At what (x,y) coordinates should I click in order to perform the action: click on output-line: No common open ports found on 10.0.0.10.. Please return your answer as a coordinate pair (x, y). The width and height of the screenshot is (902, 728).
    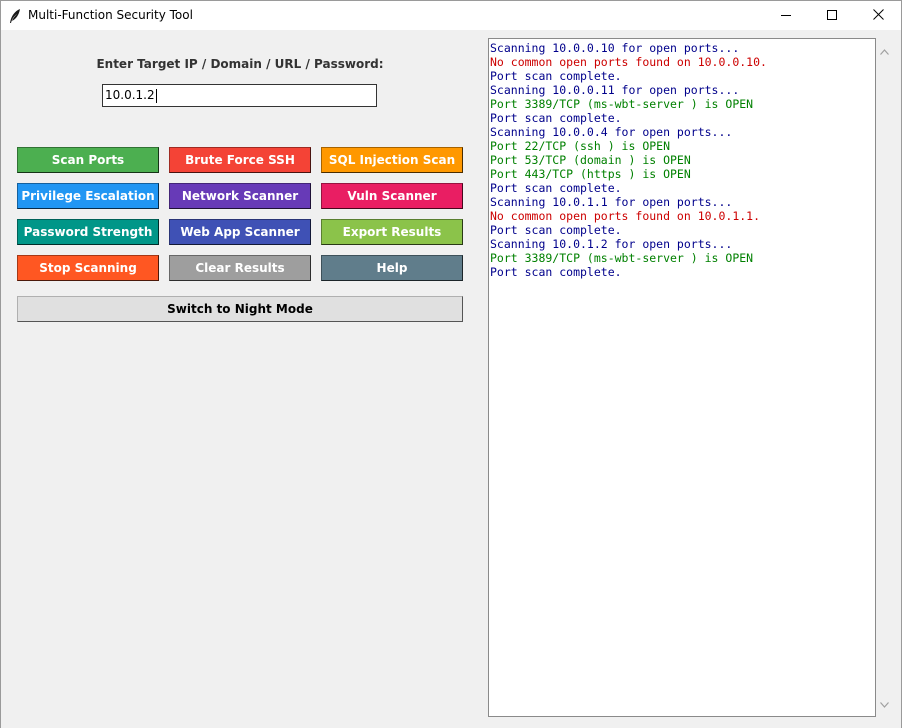
    Looking at the image, I should click on (628, 62).